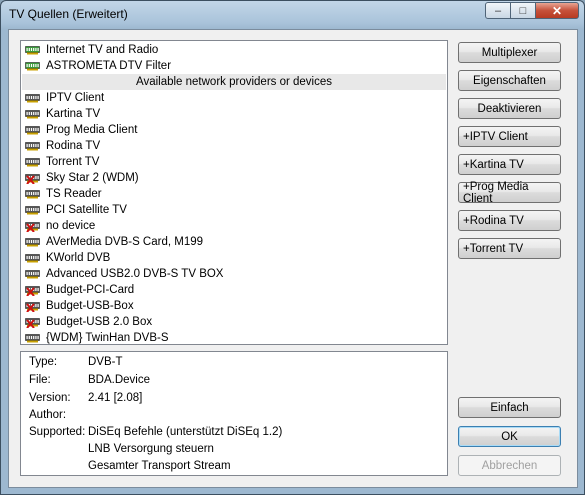  What do you see at coordinates (107, 338) in the screenshot?
I see `list-item-label: {WDM} TwinHan DVB-S` at bounding box center [107, 338].